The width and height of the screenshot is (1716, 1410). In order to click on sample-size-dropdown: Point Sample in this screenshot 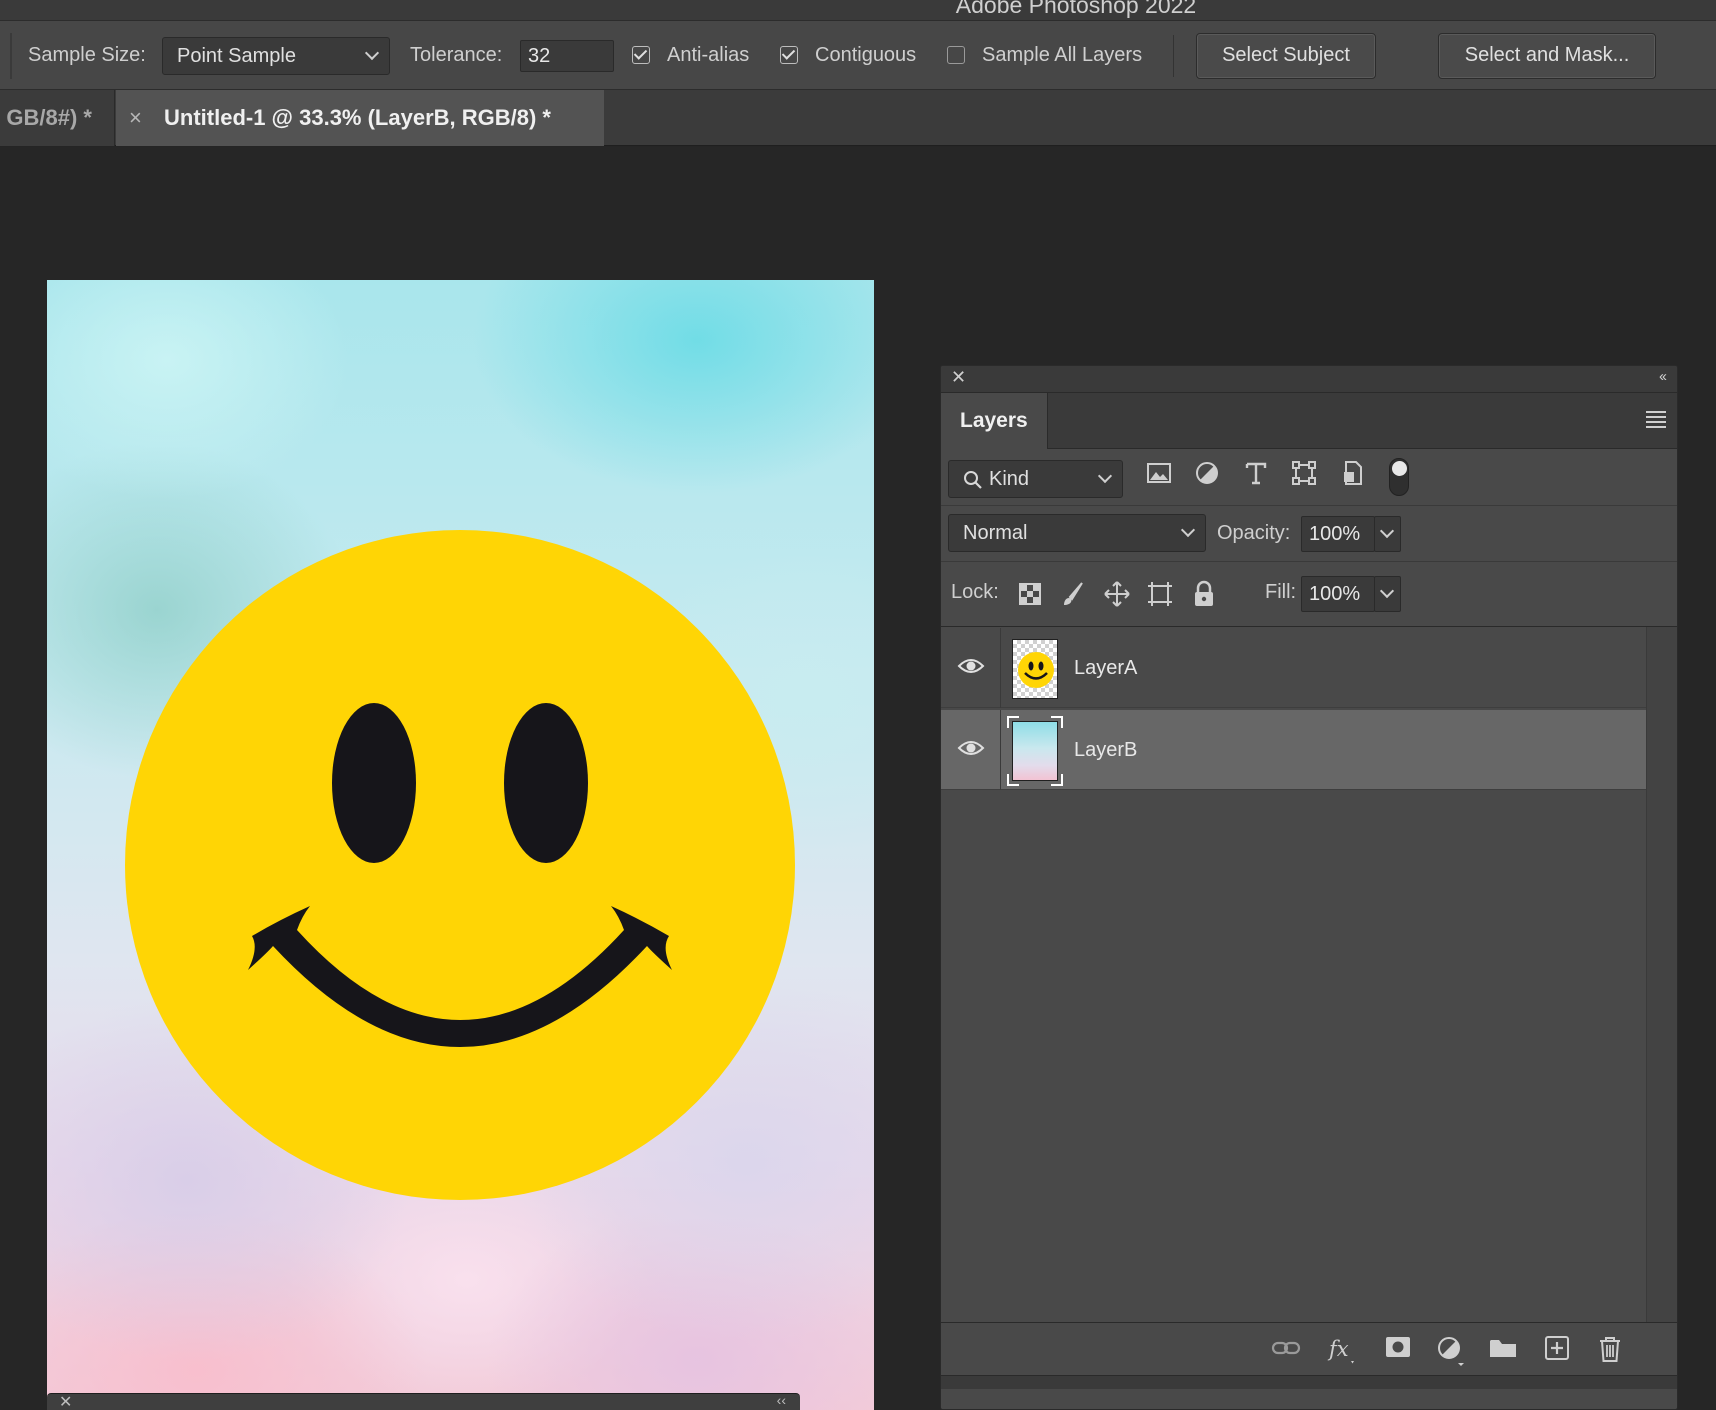, I will do `click(276, 56)`.